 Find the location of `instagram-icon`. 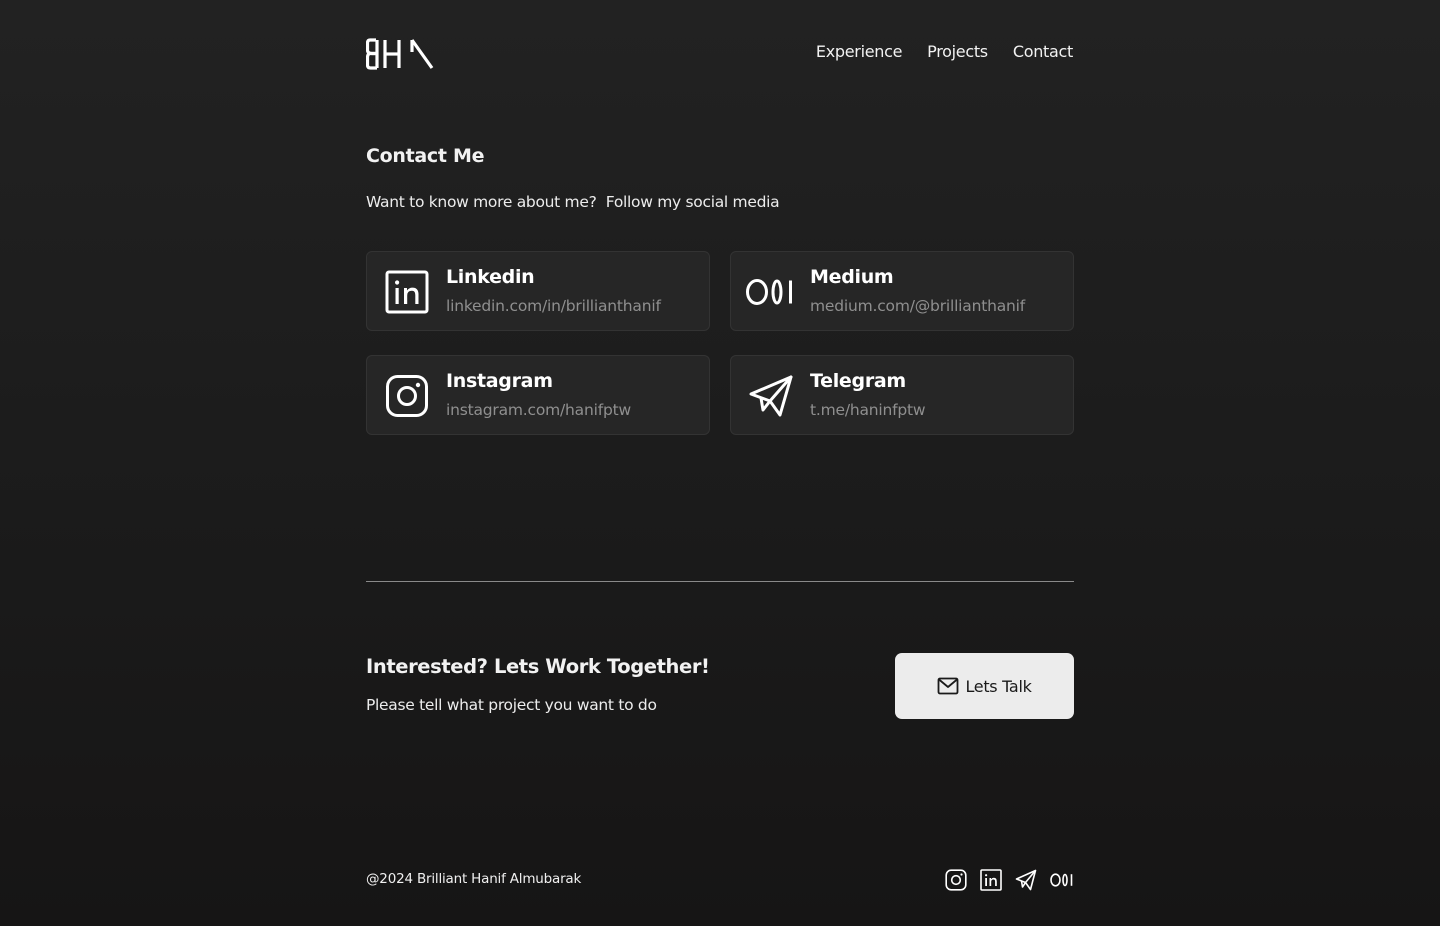

instagram-icon is located at coordinates (407, 396).